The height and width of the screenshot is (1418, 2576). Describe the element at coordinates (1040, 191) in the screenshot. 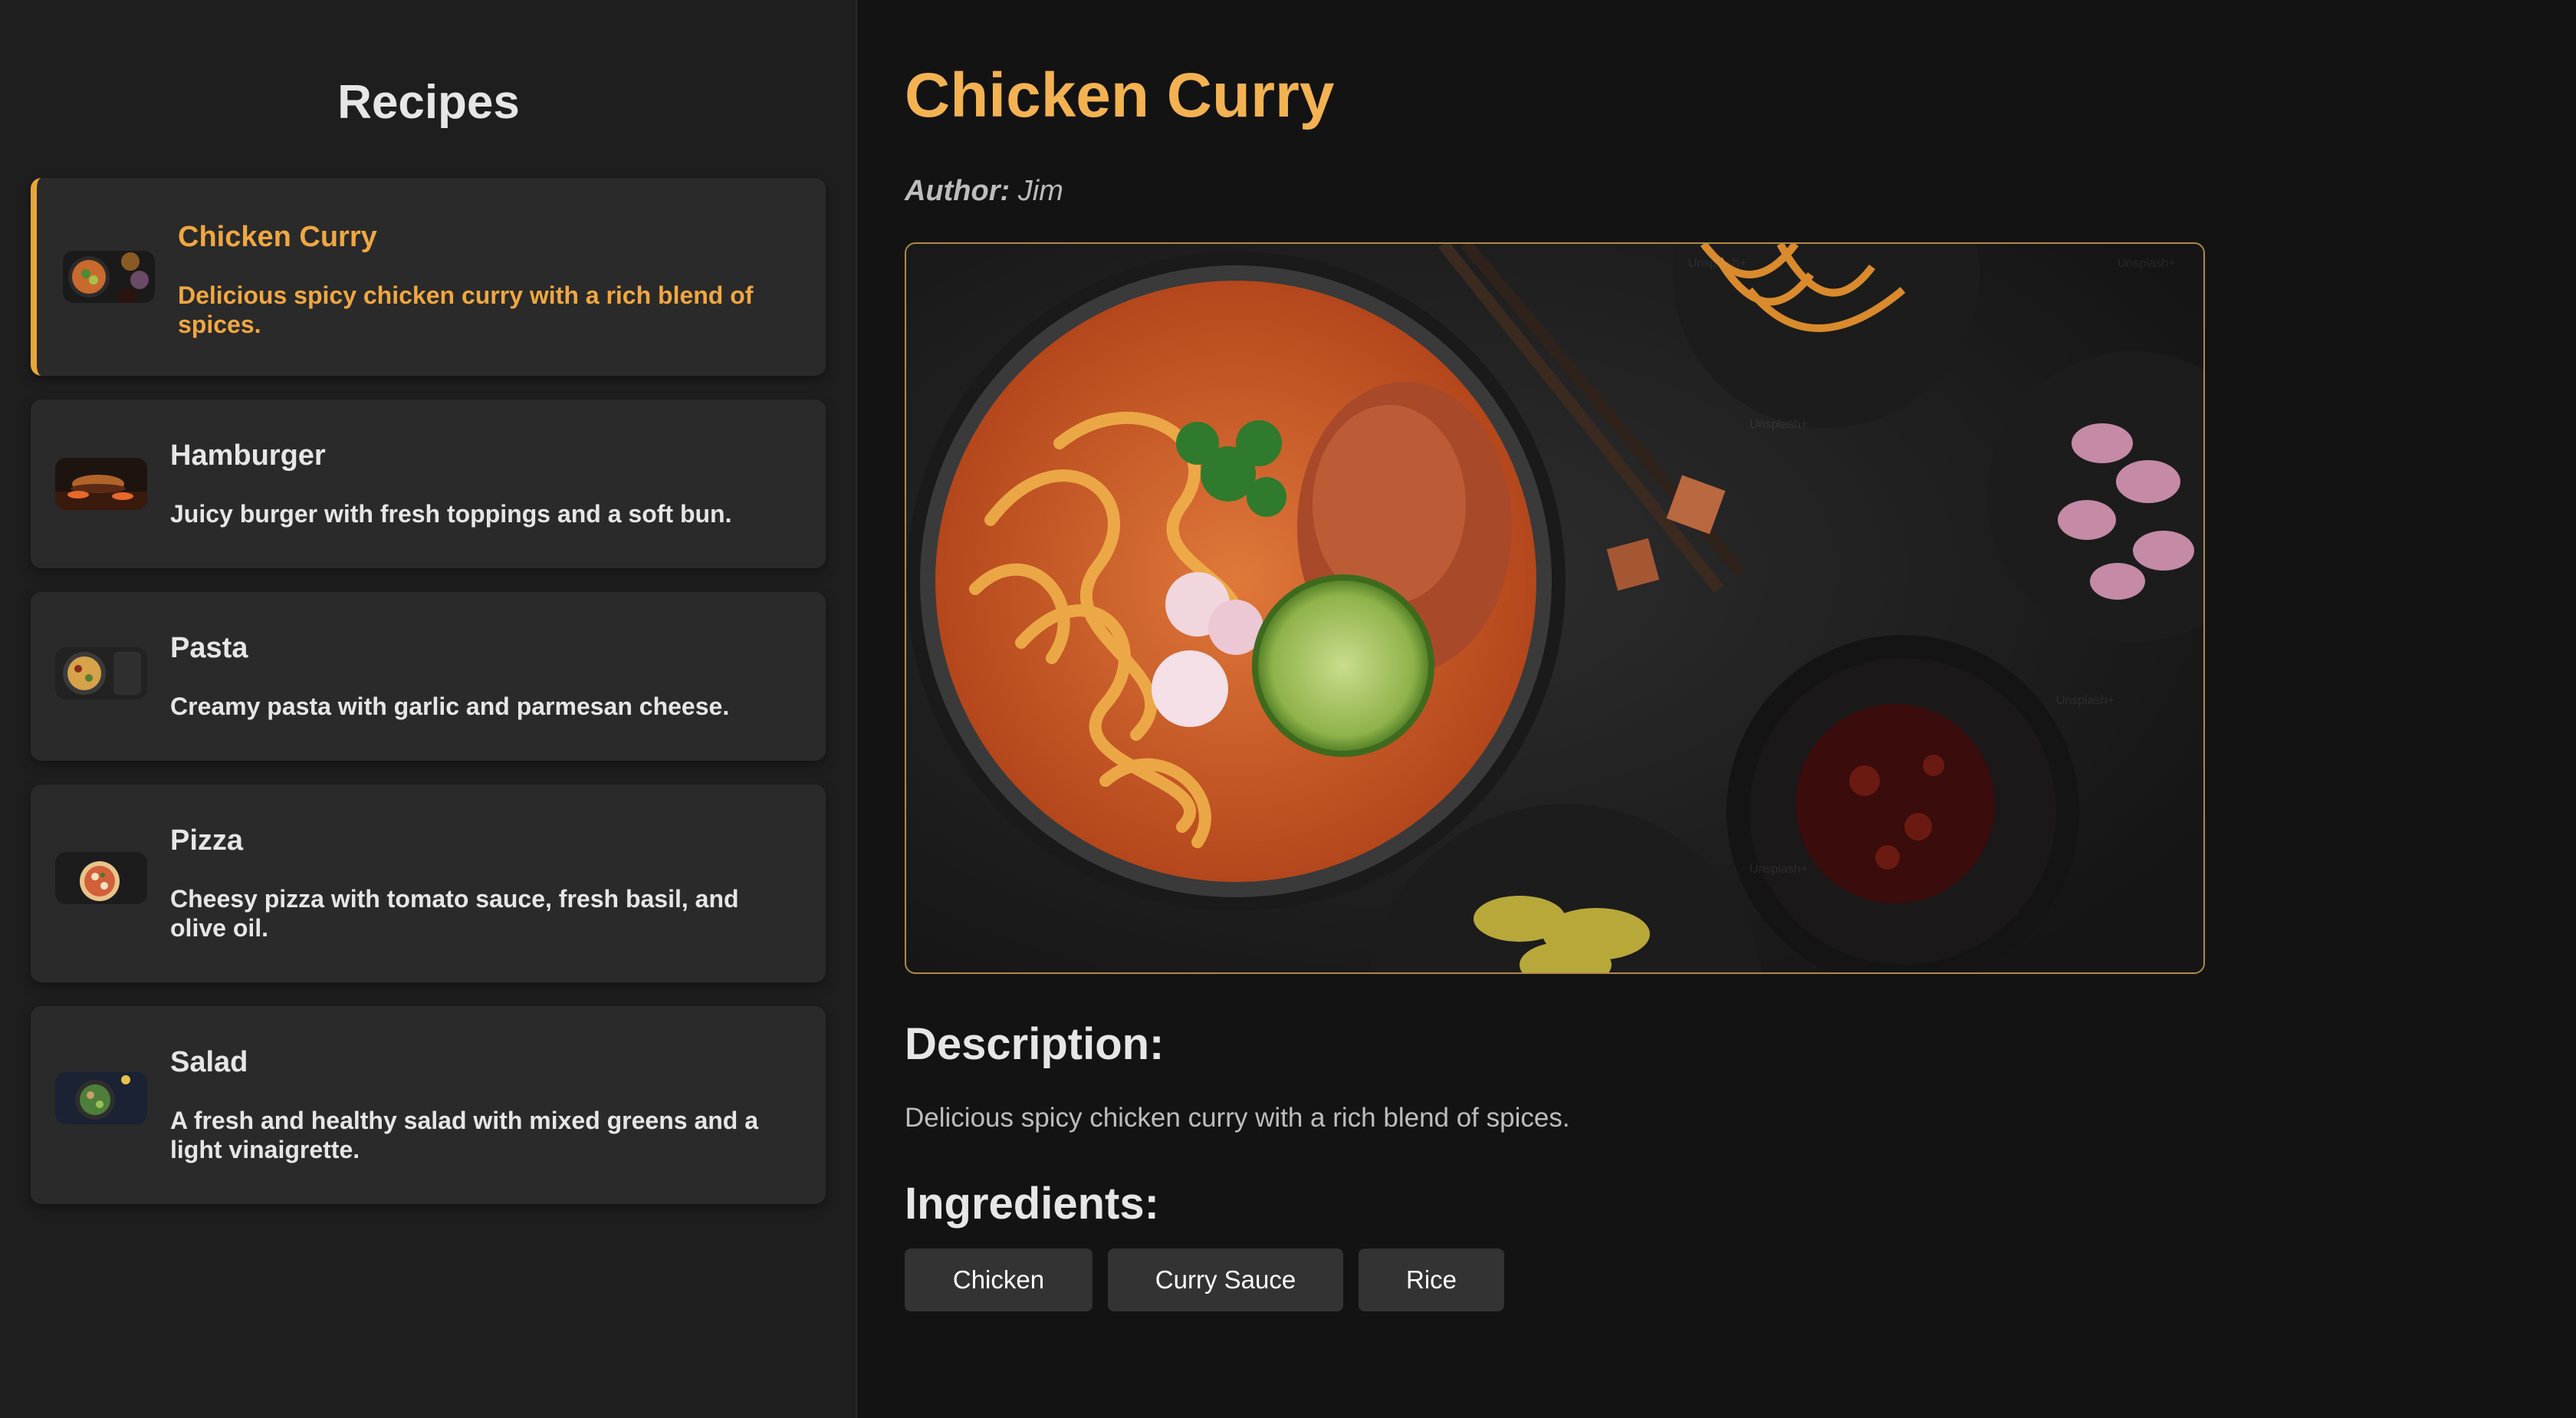

I see `author-name: Jim` at that location.